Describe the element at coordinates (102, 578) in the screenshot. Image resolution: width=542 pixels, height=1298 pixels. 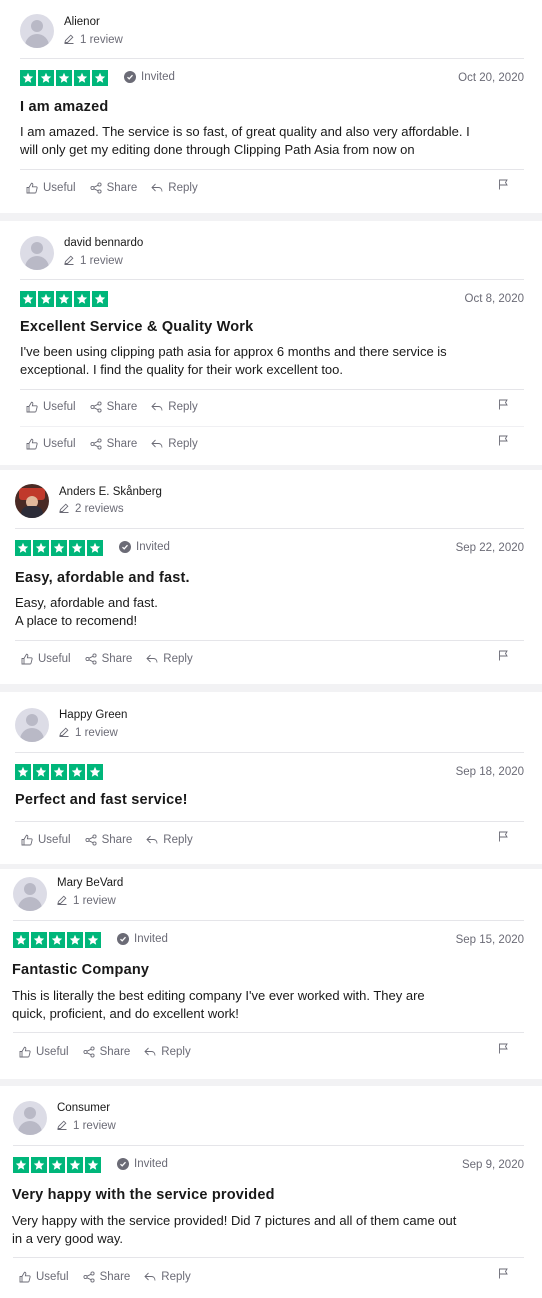
I see `review-title: Easy, afordable and fast.` at that location.